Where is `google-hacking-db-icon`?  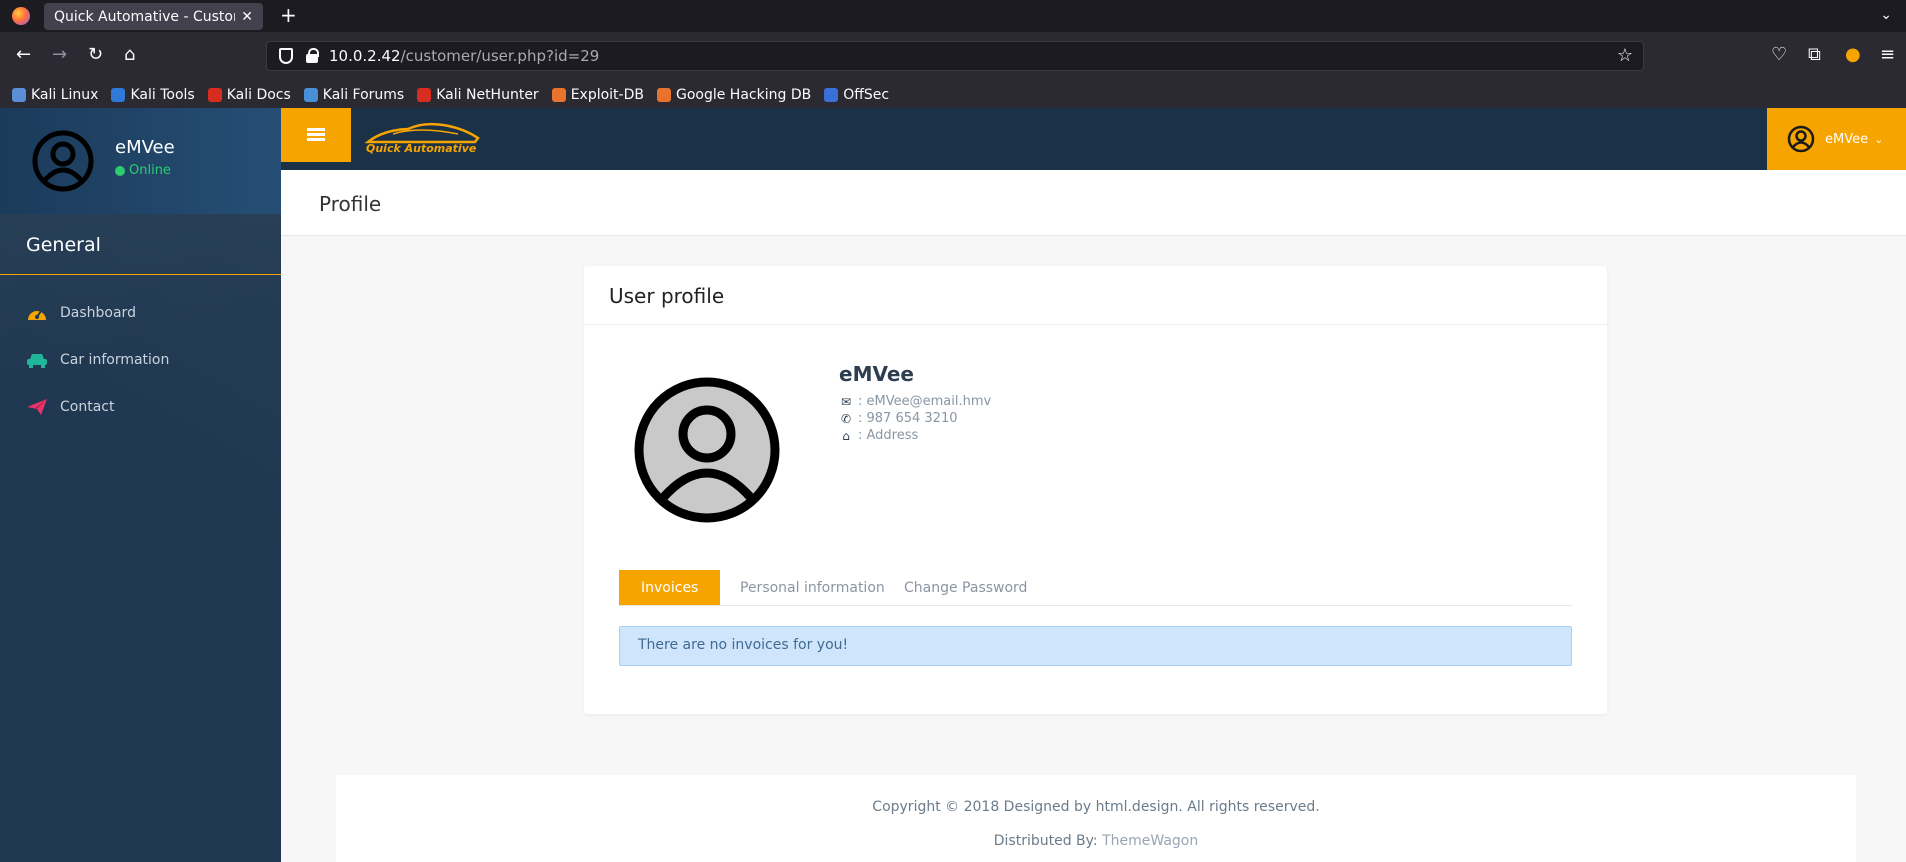
google-hacking-db-icon is located at coordinates (663, 94).